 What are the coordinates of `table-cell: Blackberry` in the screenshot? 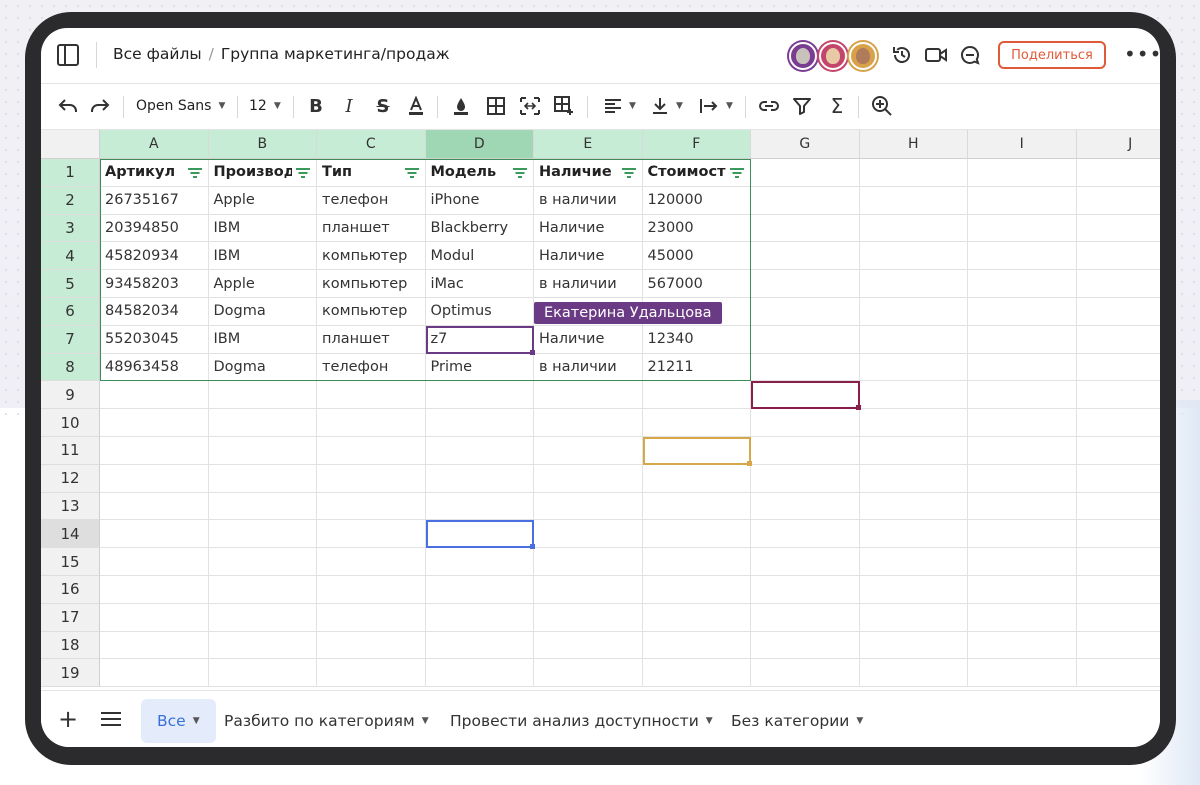 It's located at (479, 228).